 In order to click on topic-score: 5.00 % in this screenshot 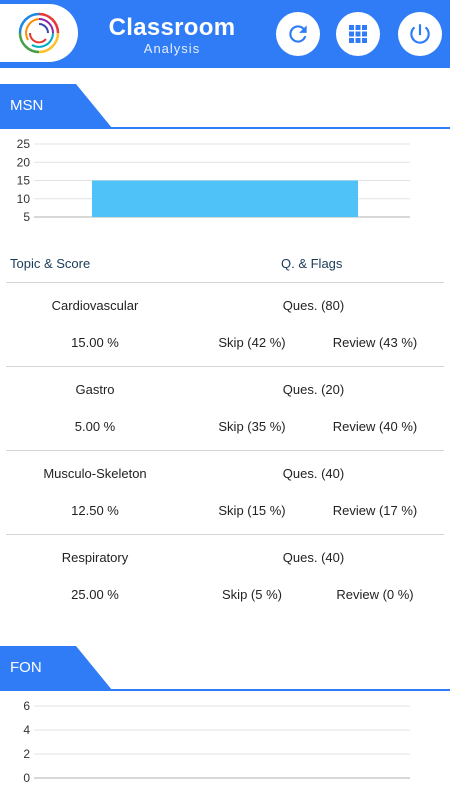, I will do `click(95, 426)`.